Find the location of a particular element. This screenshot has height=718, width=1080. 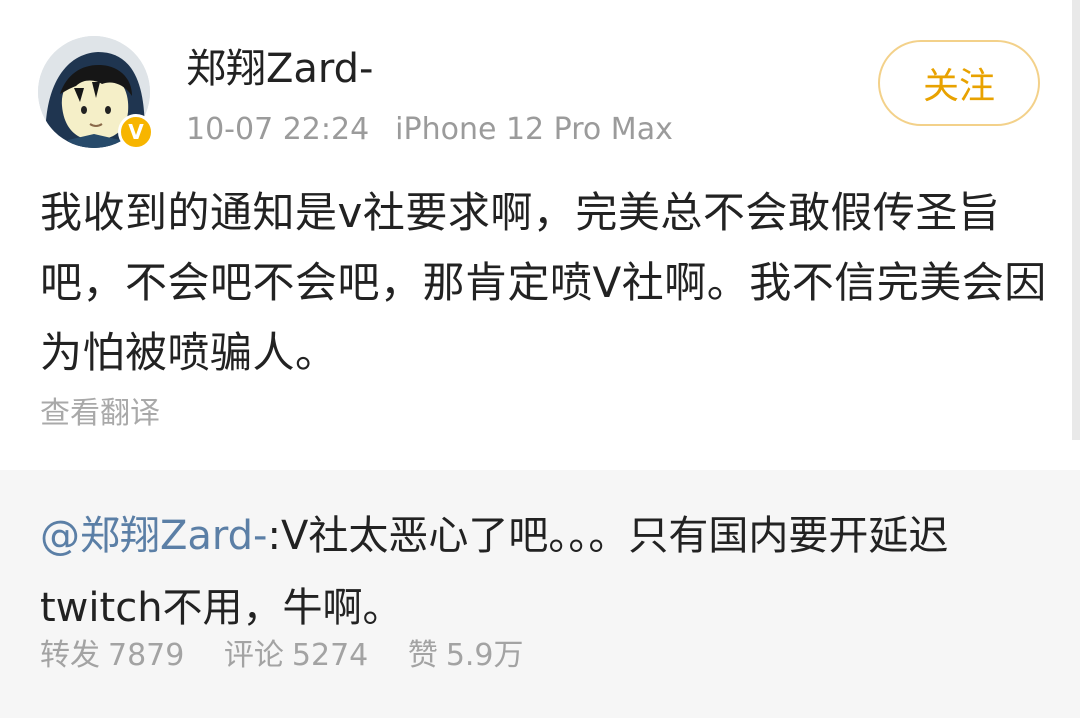

like-count: 赞 5.9万 is located at coordinates (466, 655).